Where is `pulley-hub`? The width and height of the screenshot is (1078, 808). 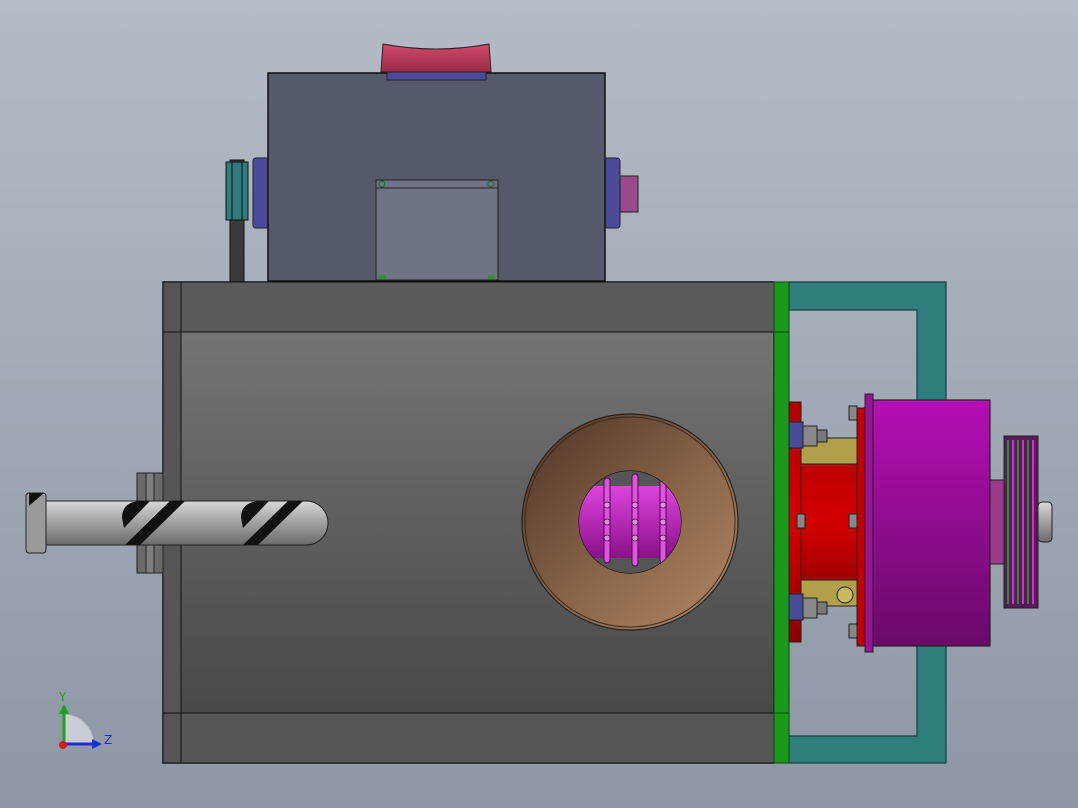 pulley-hub is located at coordinates (997, 522).